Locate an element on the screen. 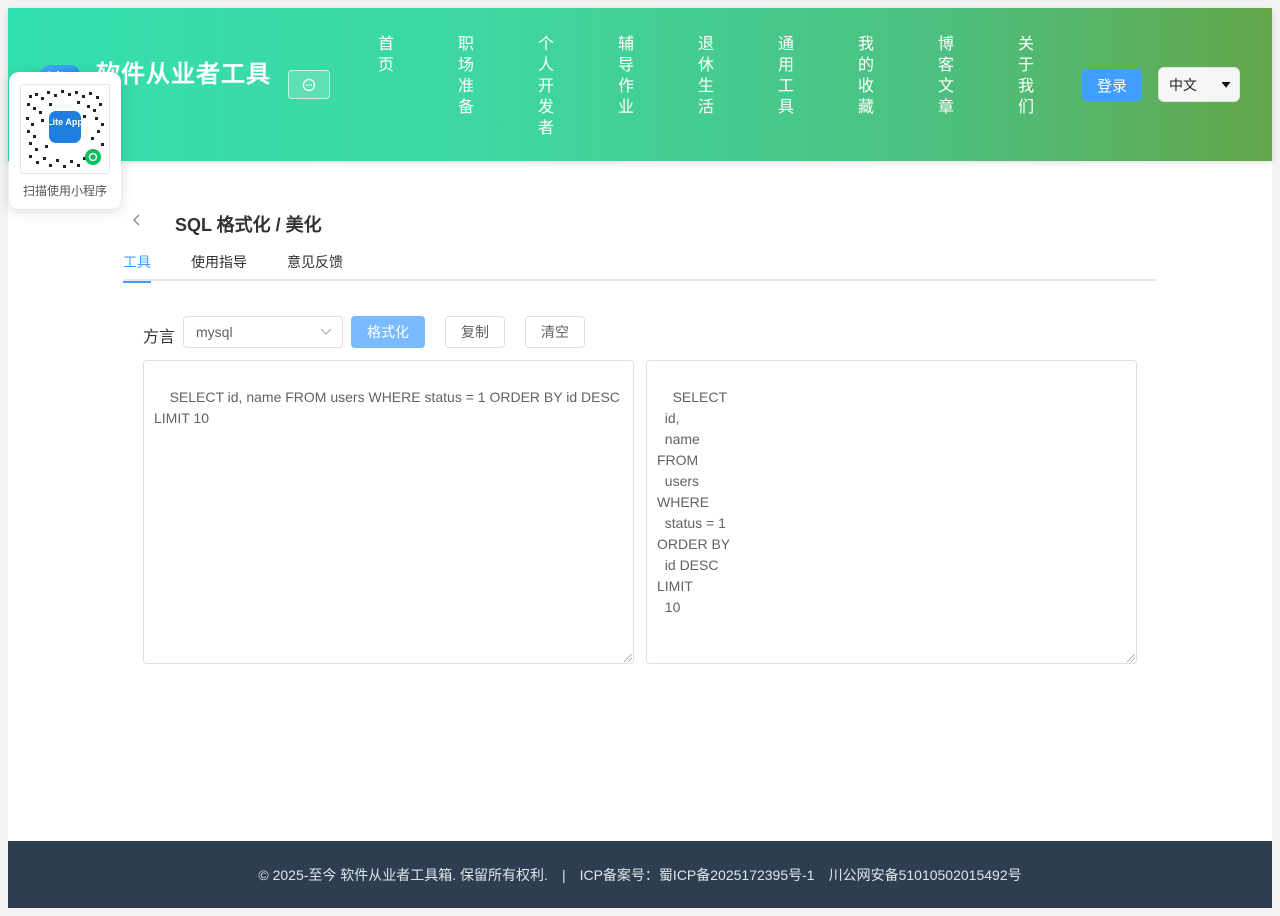  nav-item: 通用工具 is located at coordinates (818, 86).